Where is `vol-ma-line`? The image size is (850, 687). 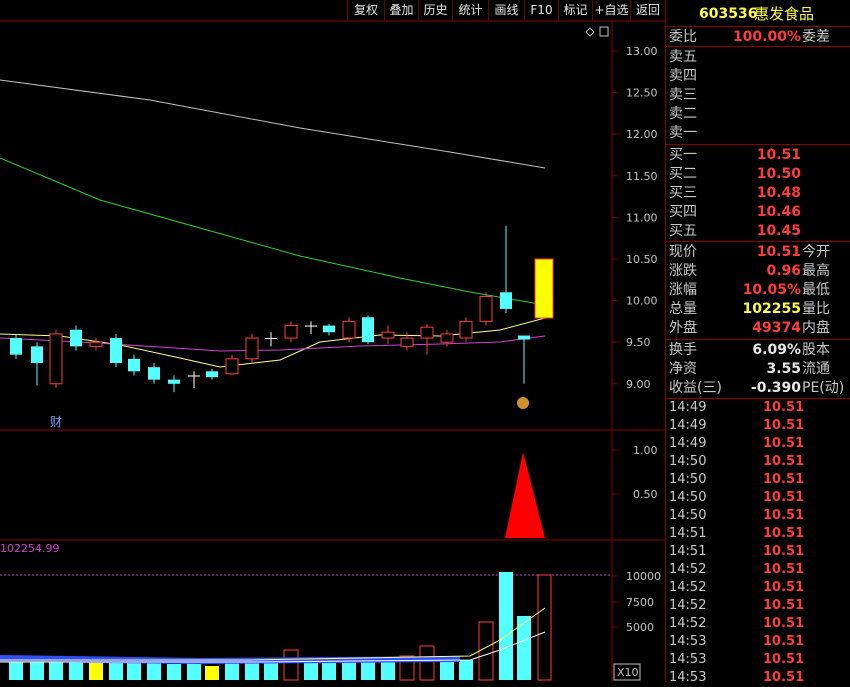
vol-ma-line is located at coordinates (273, 634).